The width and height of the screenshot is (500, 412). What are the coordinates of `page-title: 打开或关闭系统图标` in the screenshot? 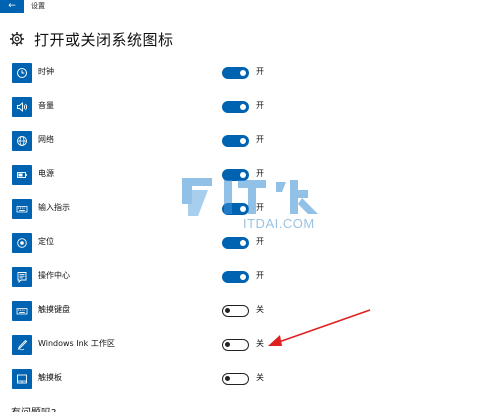 It's located at (104, 39).